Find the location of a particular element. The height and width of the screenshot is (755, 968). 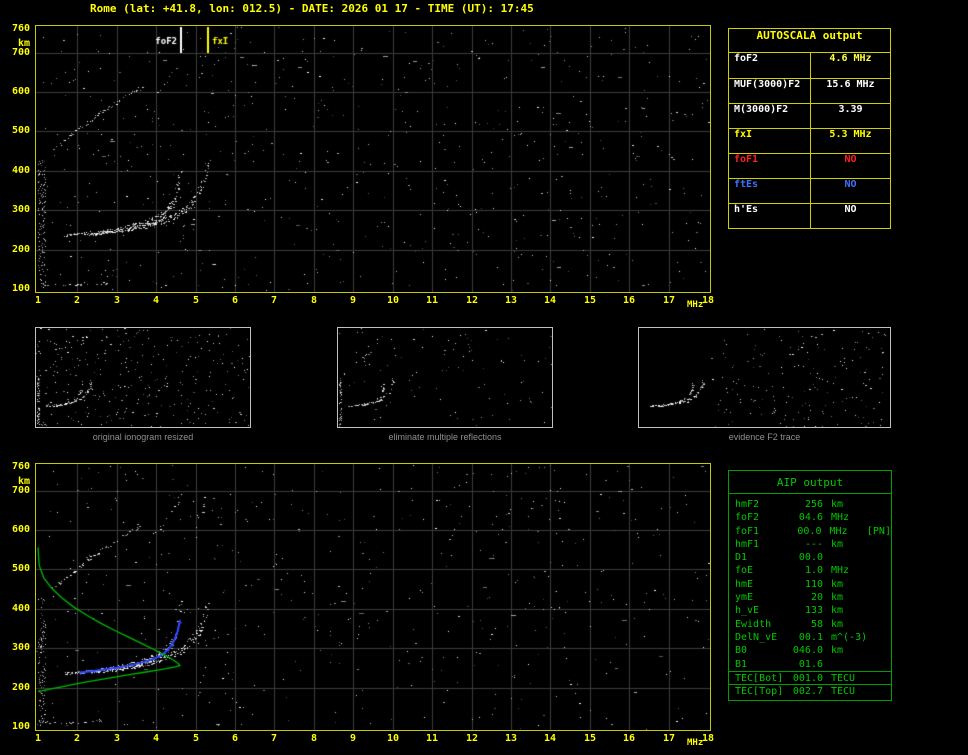

aip-row-foF1: foF1 00.0 MHz [PN] is located at coordinates (810, 531).